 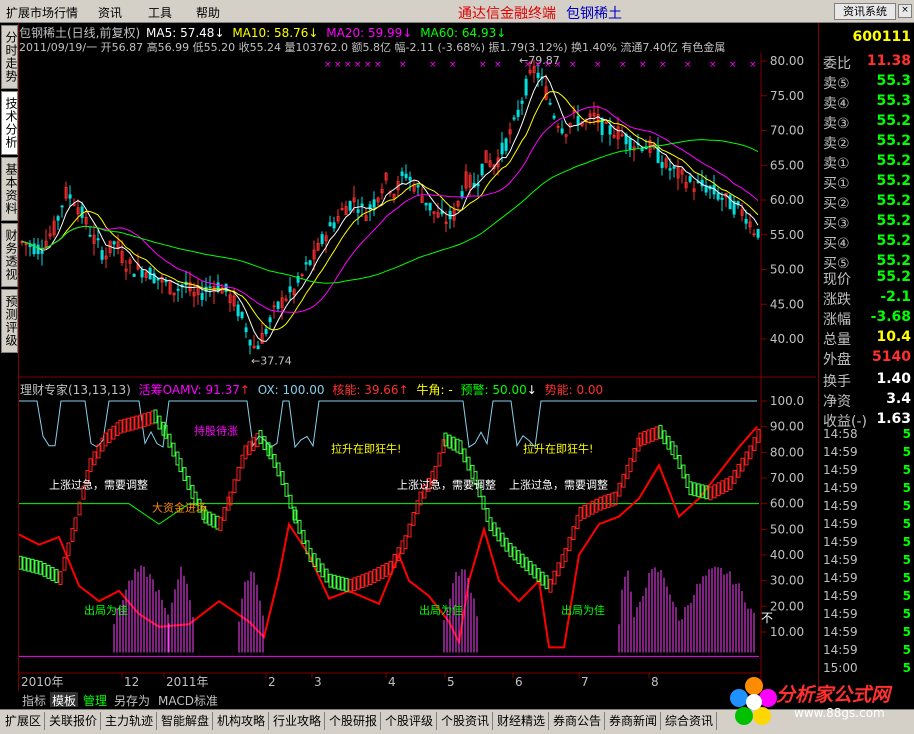 I want to click on stat-row-label: 总量, so click(x=837, y=340).